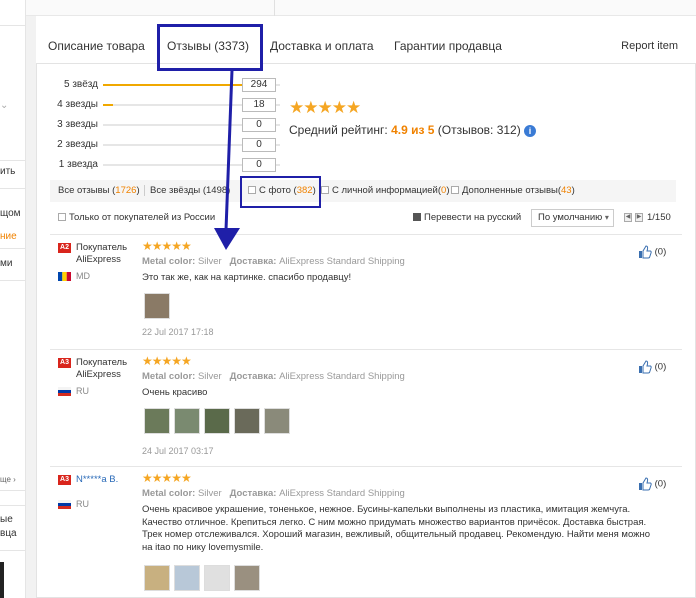 Image resolution: width=696 pixels, height=598 pixels. What do you see at coordinates (13, 213) in the screenshot?
I see `sidebar-fragment: щом` at bounding box center [13, 213].